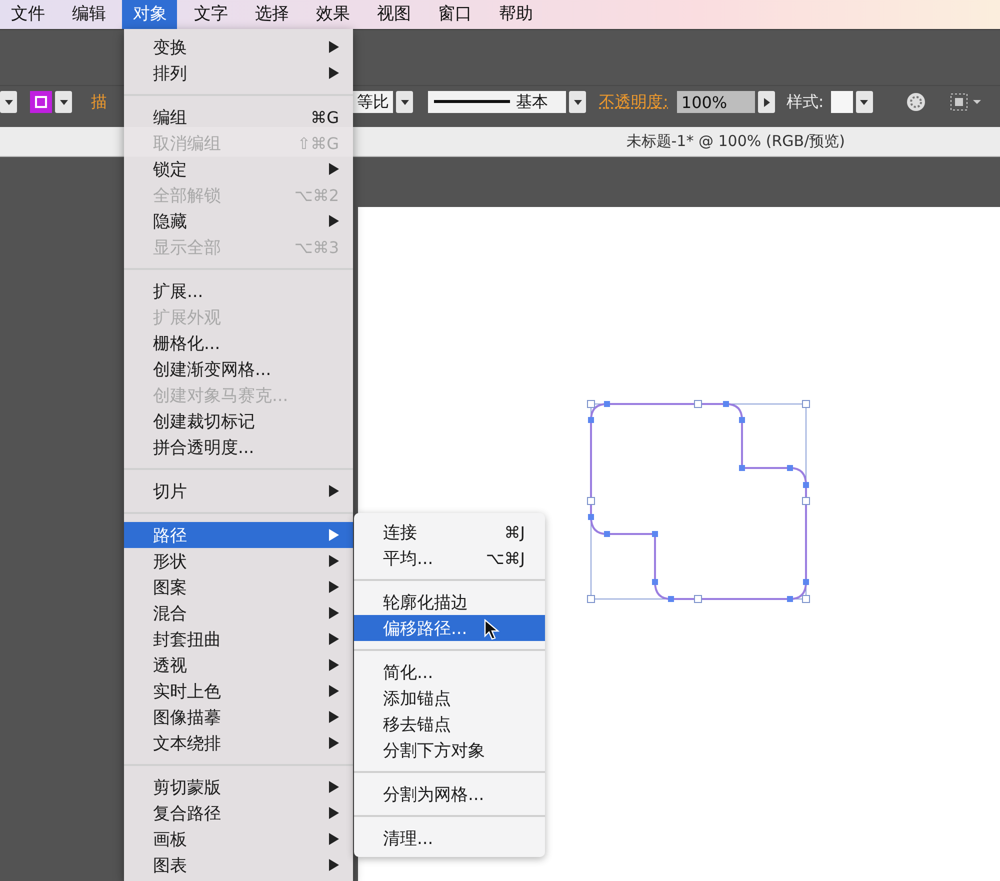  What do you see at coordinates (393, 14) in the screenshot?
I see `menu-bar-item: 视图` at bounding box center [393, 14].